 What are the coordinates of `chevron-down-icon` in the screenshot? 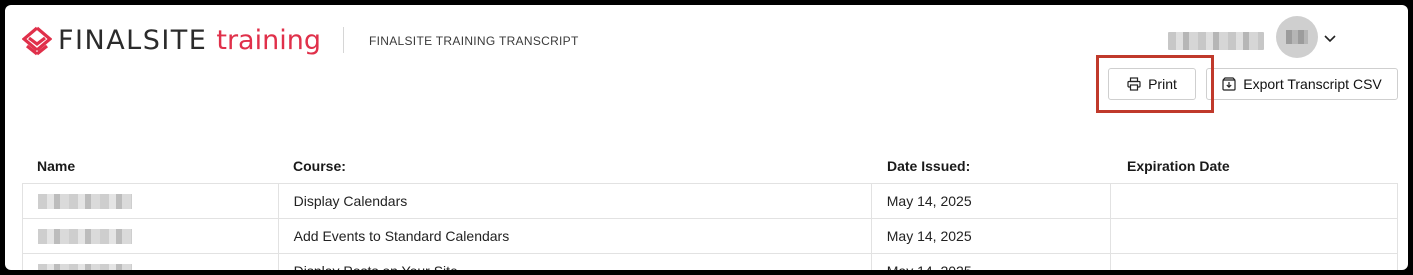 It's located at (1330, 38).